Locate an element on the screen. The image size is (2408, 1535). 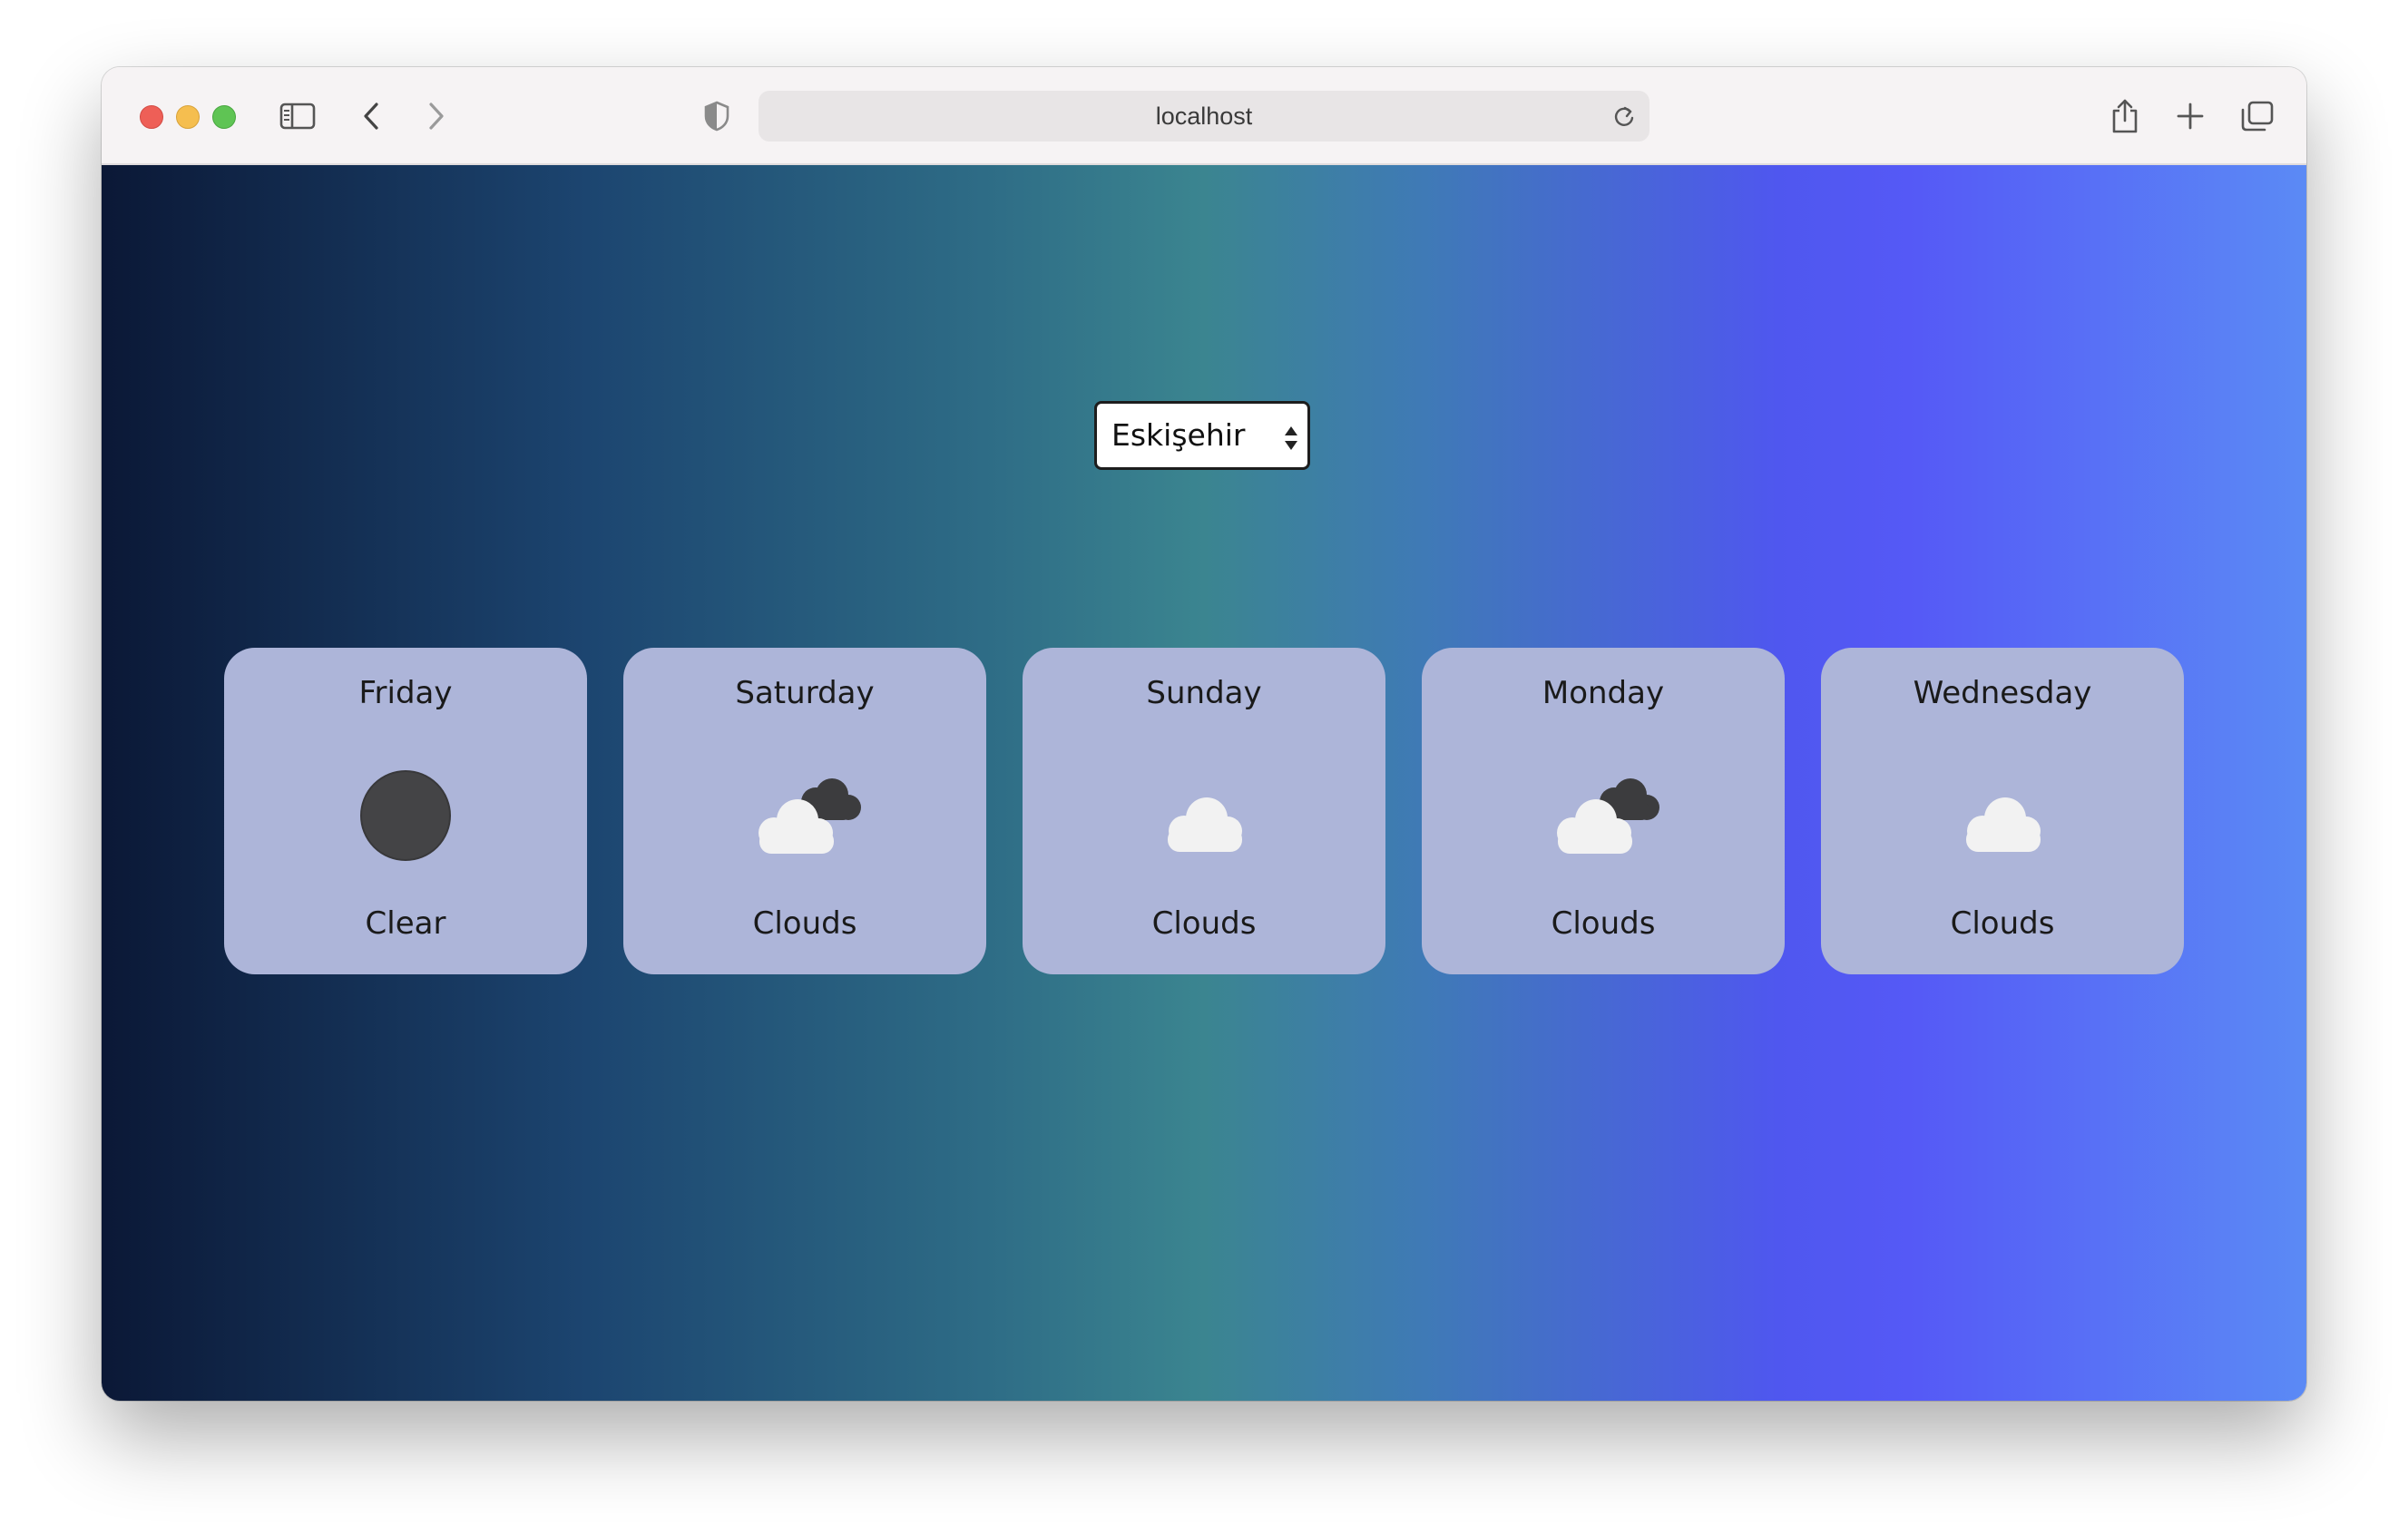
city-select-value: Eskişehir is located at coordinates (1178, 435).